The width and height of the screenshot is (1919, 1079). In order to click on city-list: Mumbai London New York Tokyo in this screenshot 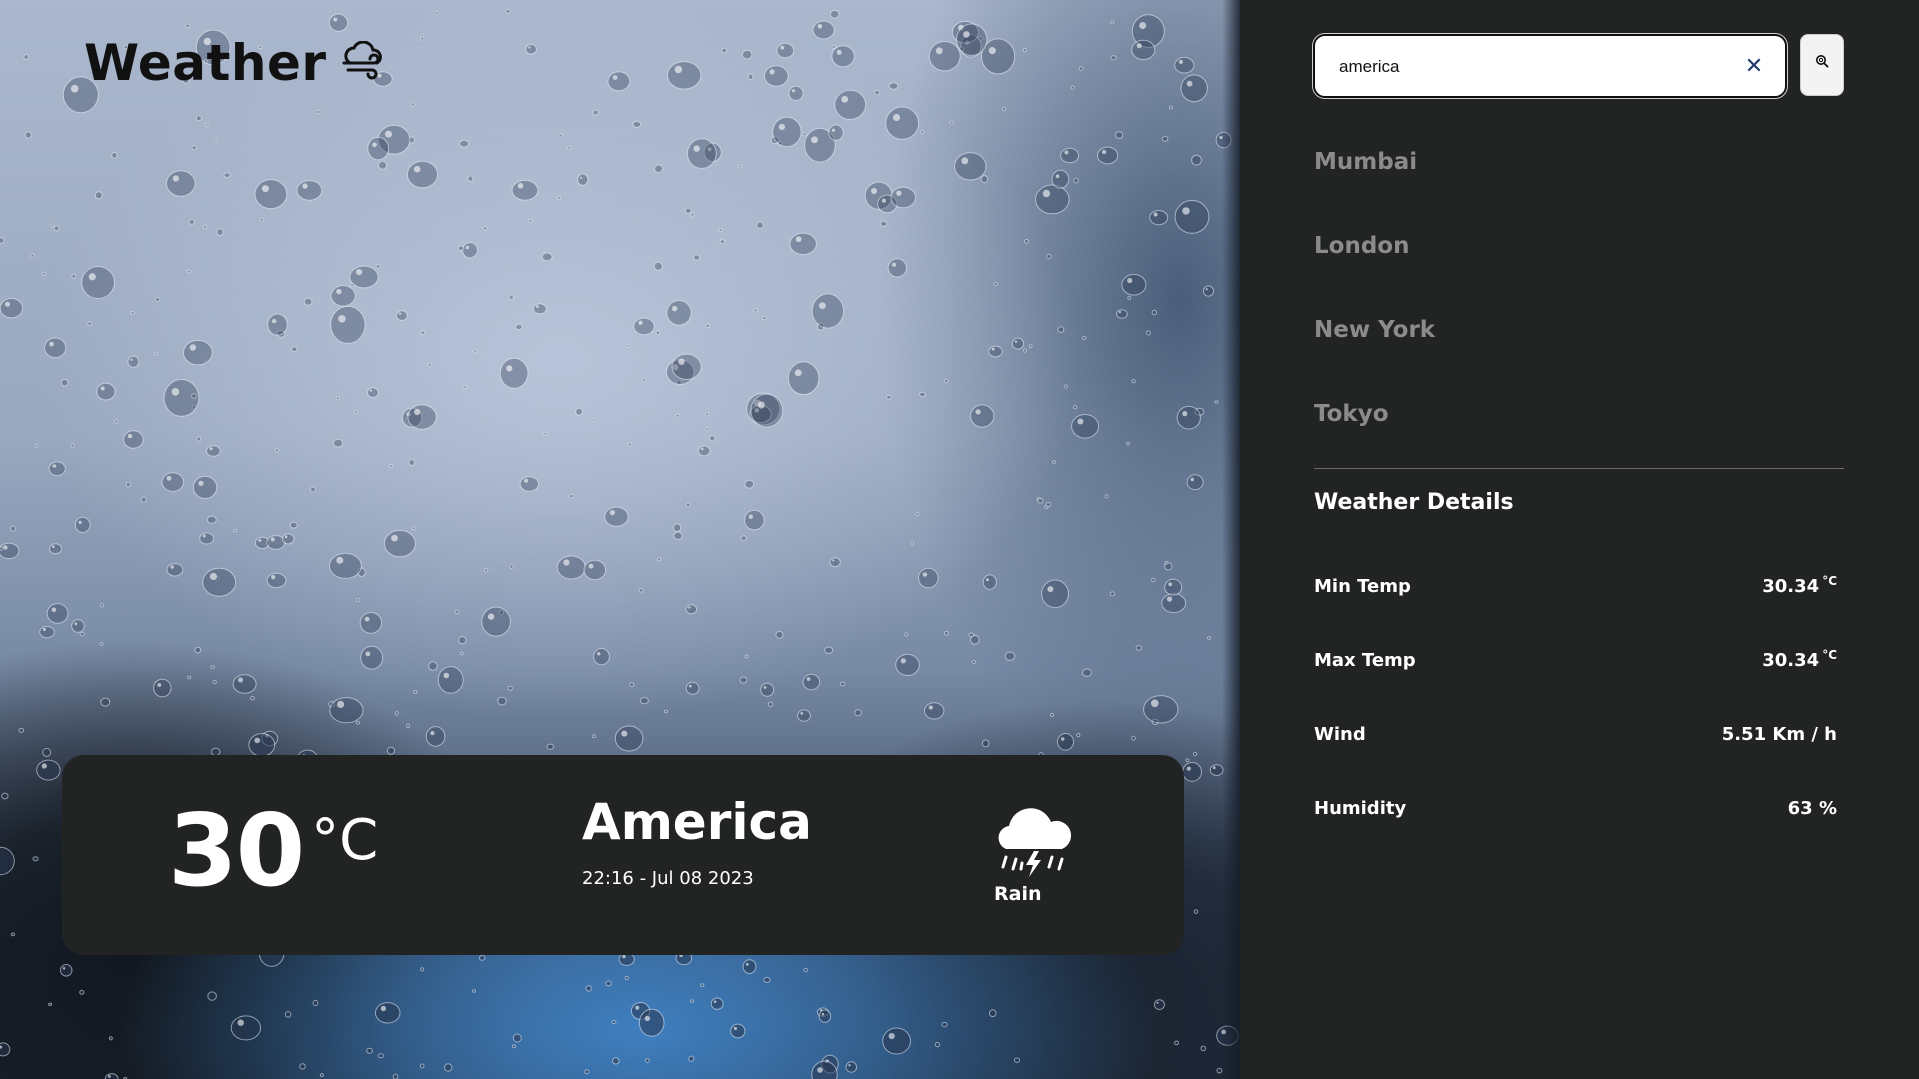, I will do `click(1374, 308)`.